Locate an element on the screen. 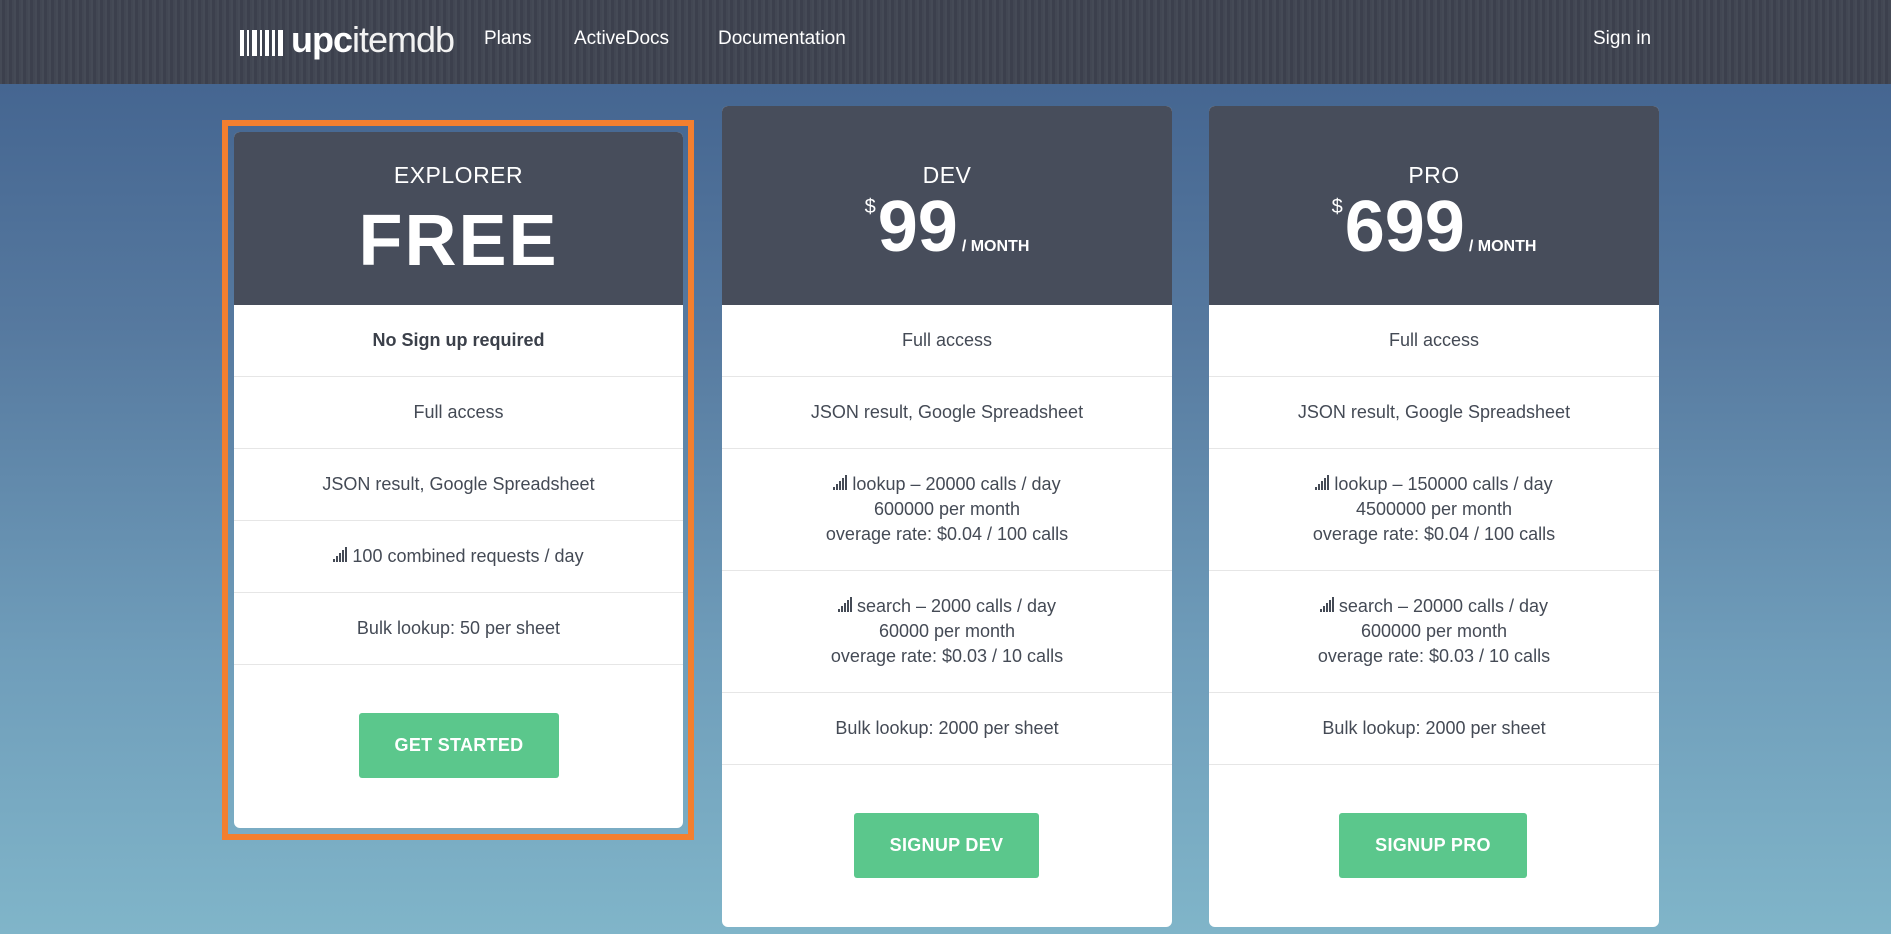 Image resolution: width=1891 pixels, height=934 pixels. plan-price: $99/ MONTH is located at coordinates (947, 227).